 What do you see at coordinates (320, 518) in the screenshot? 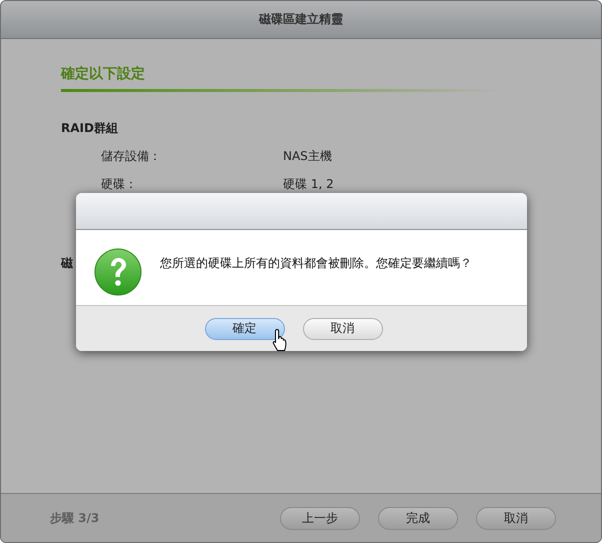
I see `wizard-button: 上一步` at bounding box center [320, 518].